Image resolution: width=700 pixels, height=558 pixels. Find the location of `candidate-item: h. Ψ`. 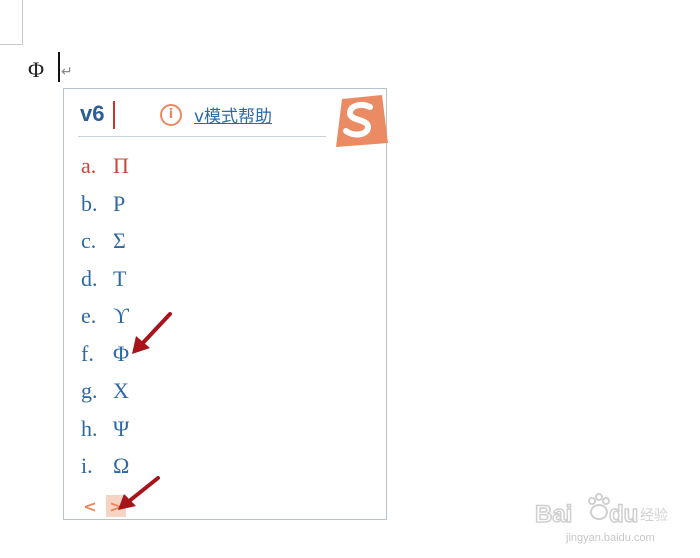

candidate-item: h. Ψ is located at coordinates (105, 429).